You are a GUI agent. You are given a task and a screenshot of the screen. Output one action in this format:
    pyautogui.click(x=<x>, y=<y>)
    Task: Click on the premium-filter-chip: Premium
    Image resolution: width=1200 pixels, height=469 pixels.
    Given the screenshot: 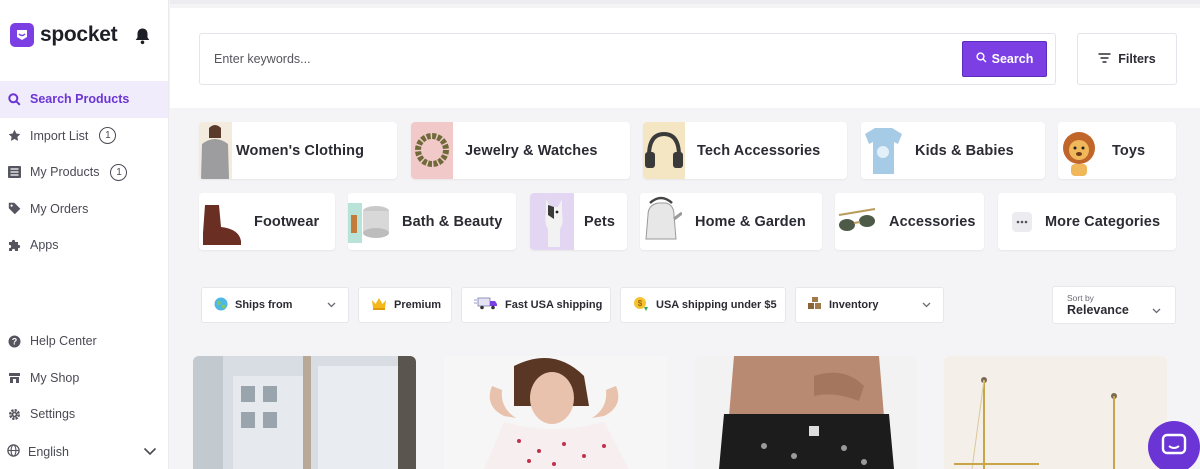 What is the action you would take?
    pyautogui.click(x=405, y=305)
    